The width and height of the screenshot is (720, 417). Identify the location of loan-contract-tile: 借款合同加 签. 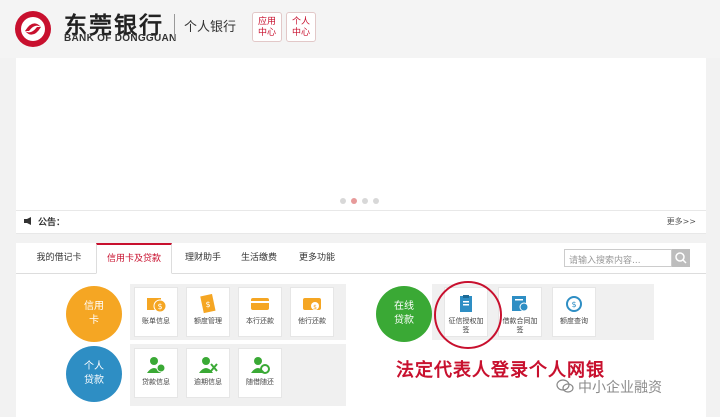
(520, 312).